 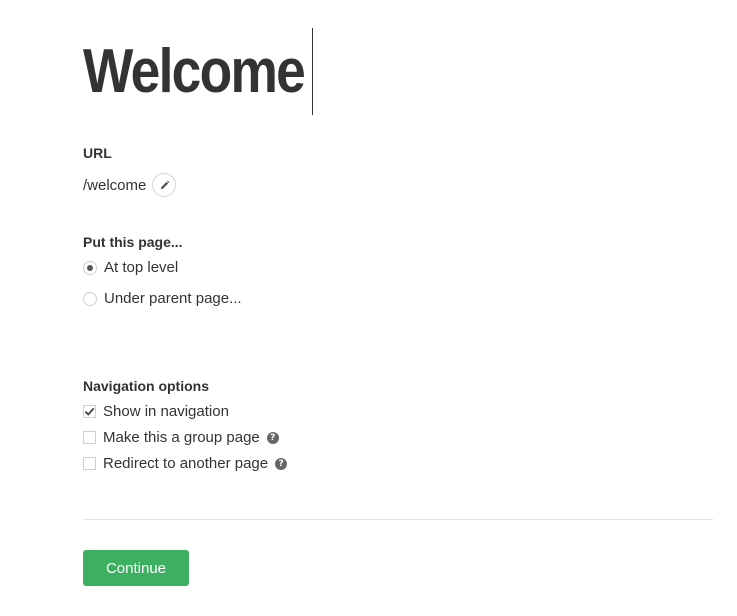 What do you see at coordinates (146, 386) in the screenshot?
I see `navigation-options-label: Navigation options` at bounding box center [146, 386].